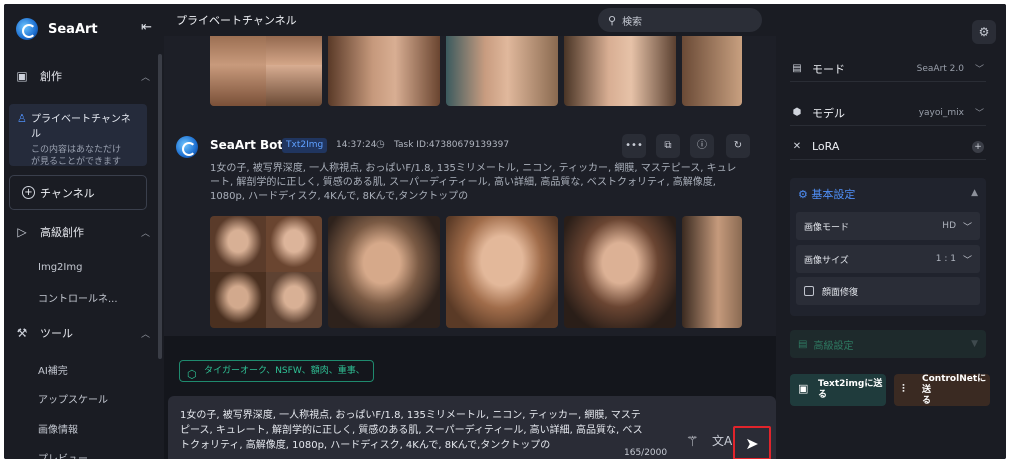 The image size is (1010, 463). I want to click on nav-img2img: Img2Img, so click(60, 267).